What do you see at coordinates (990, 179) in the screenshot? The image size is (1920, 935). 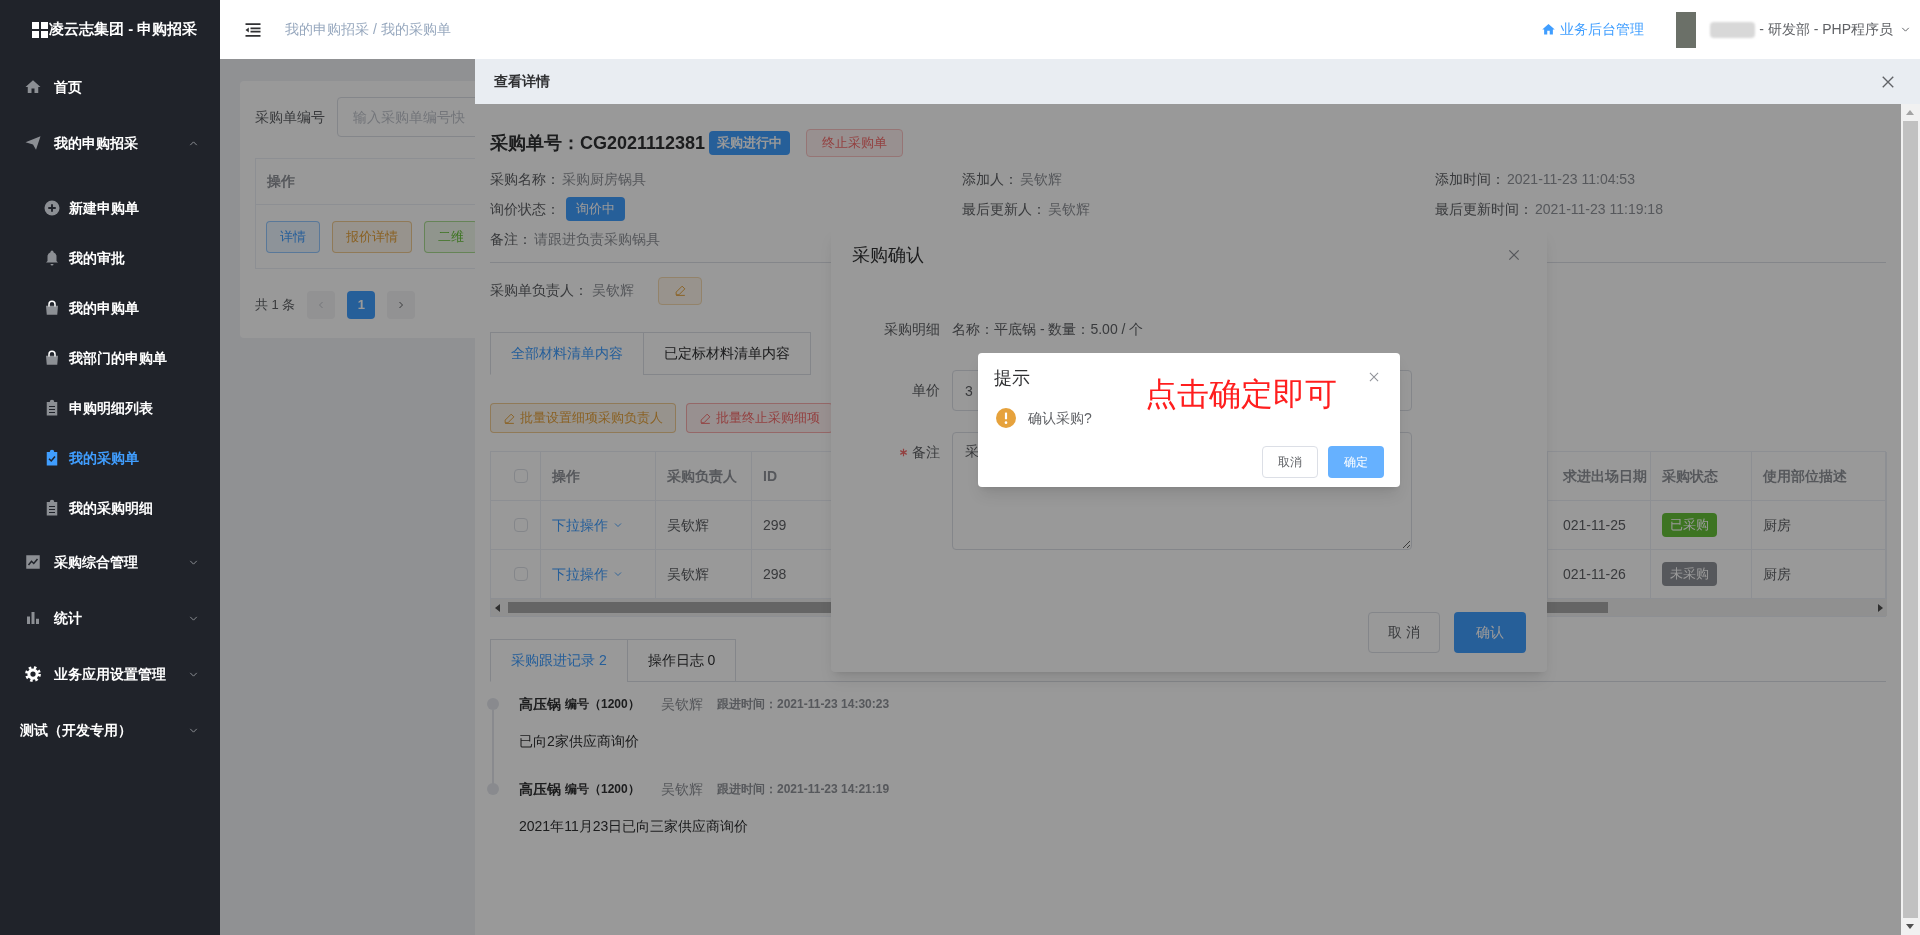 I see `field-label: 添加人：` at bounding box center [990, 179].